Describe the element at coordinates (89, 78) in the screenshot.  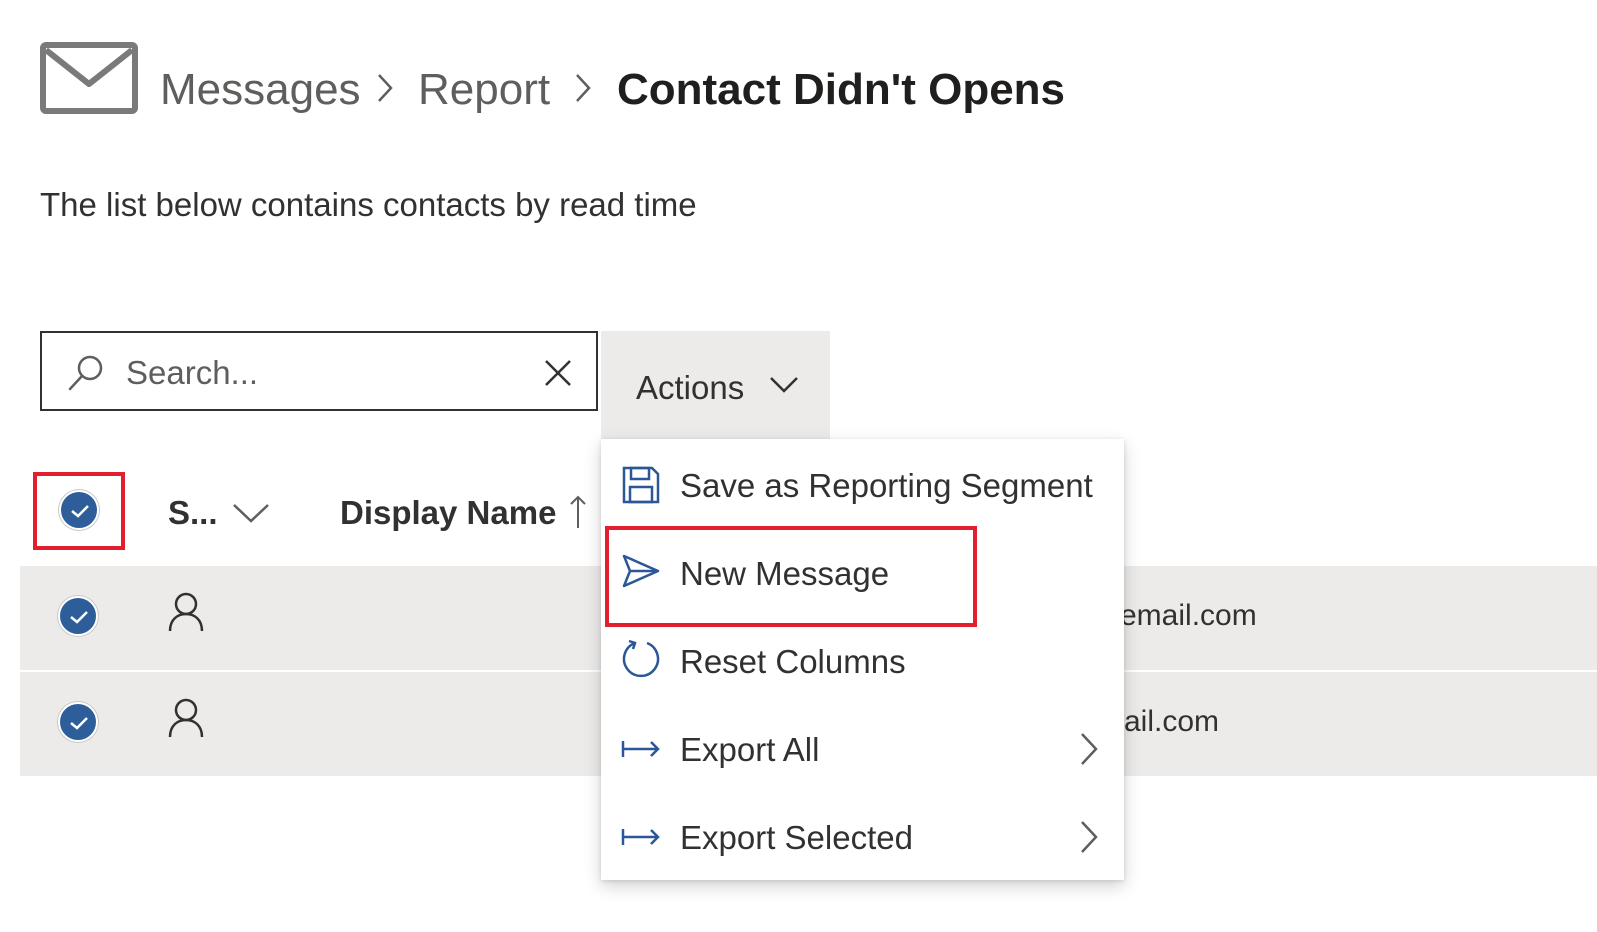
I see `mail-icon` at that location.